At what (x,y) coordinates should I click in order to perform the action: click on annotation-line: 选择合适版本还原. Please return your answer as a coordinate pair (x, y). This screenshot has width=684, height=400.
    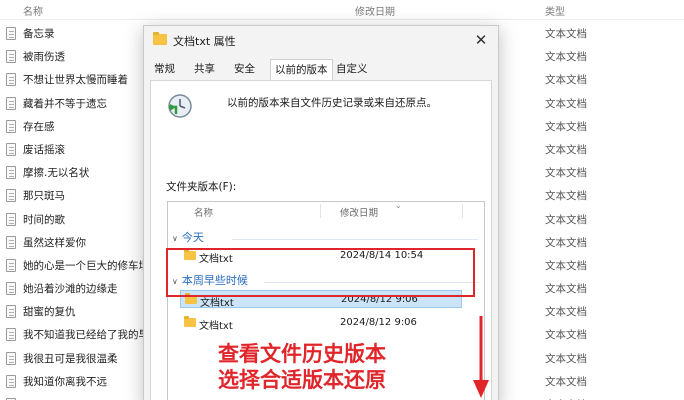
    Looking at the image, I should click on (302, 380).